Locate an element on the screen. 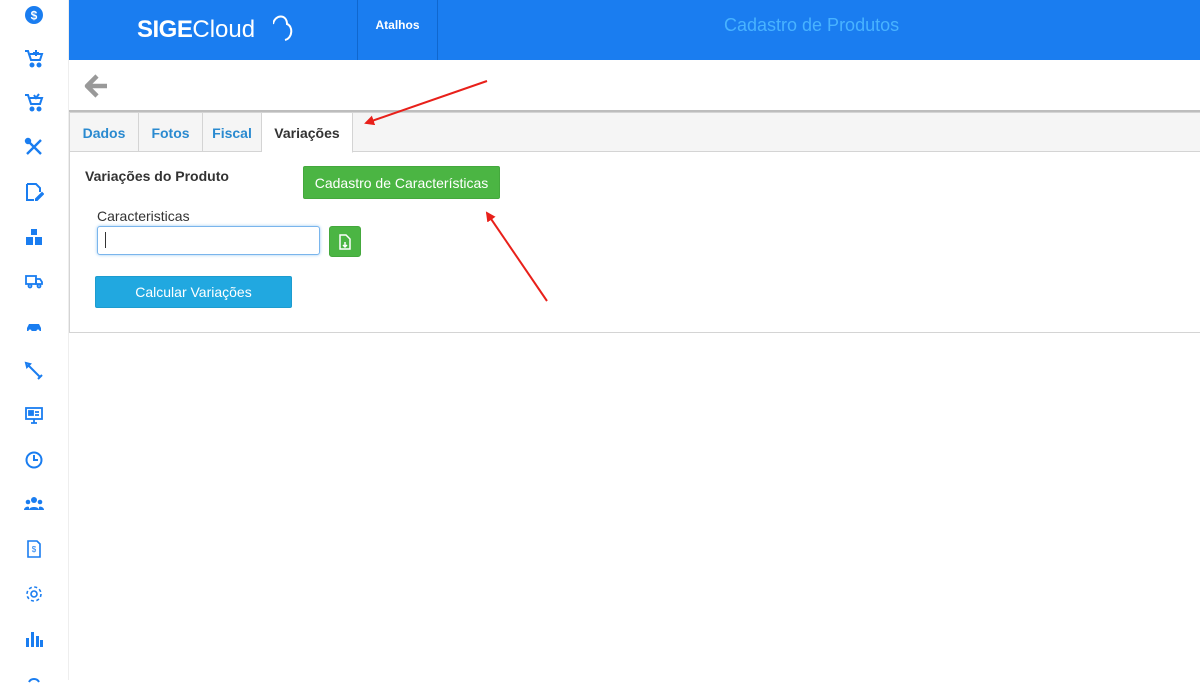 This screenshot has height=692, width=1200. calculate-variations-button: Calcular Variações is located at coordinates (193, 292).